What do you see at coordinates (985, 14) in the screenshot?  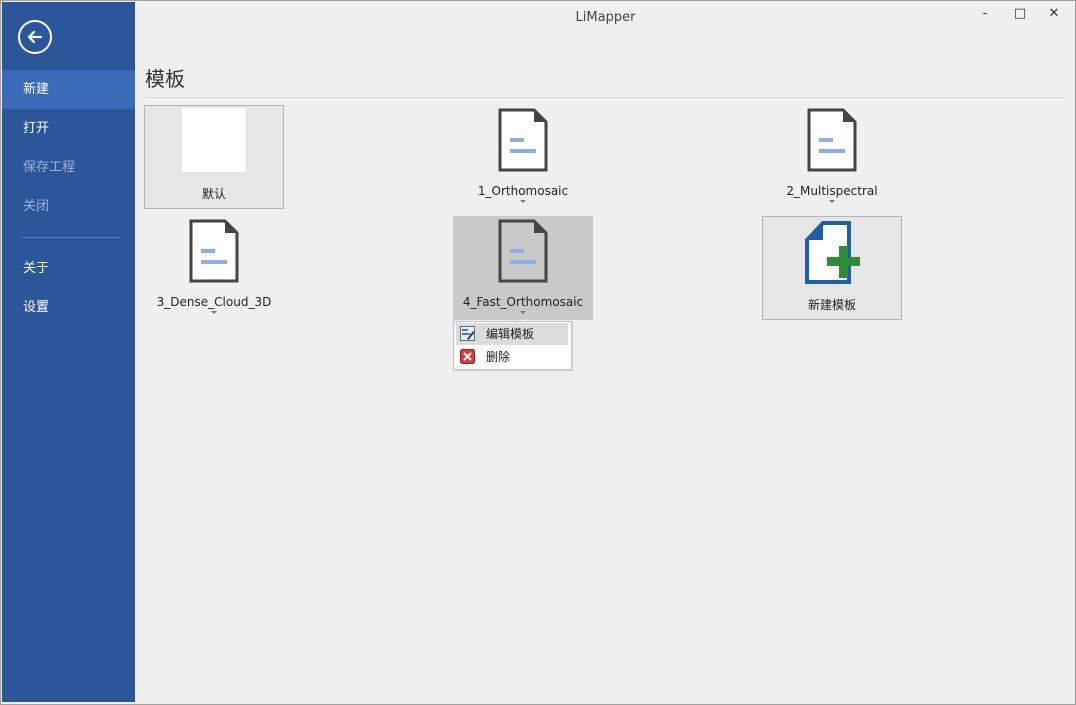 I see `minimize-button: -` at bounding box center [985, 14].